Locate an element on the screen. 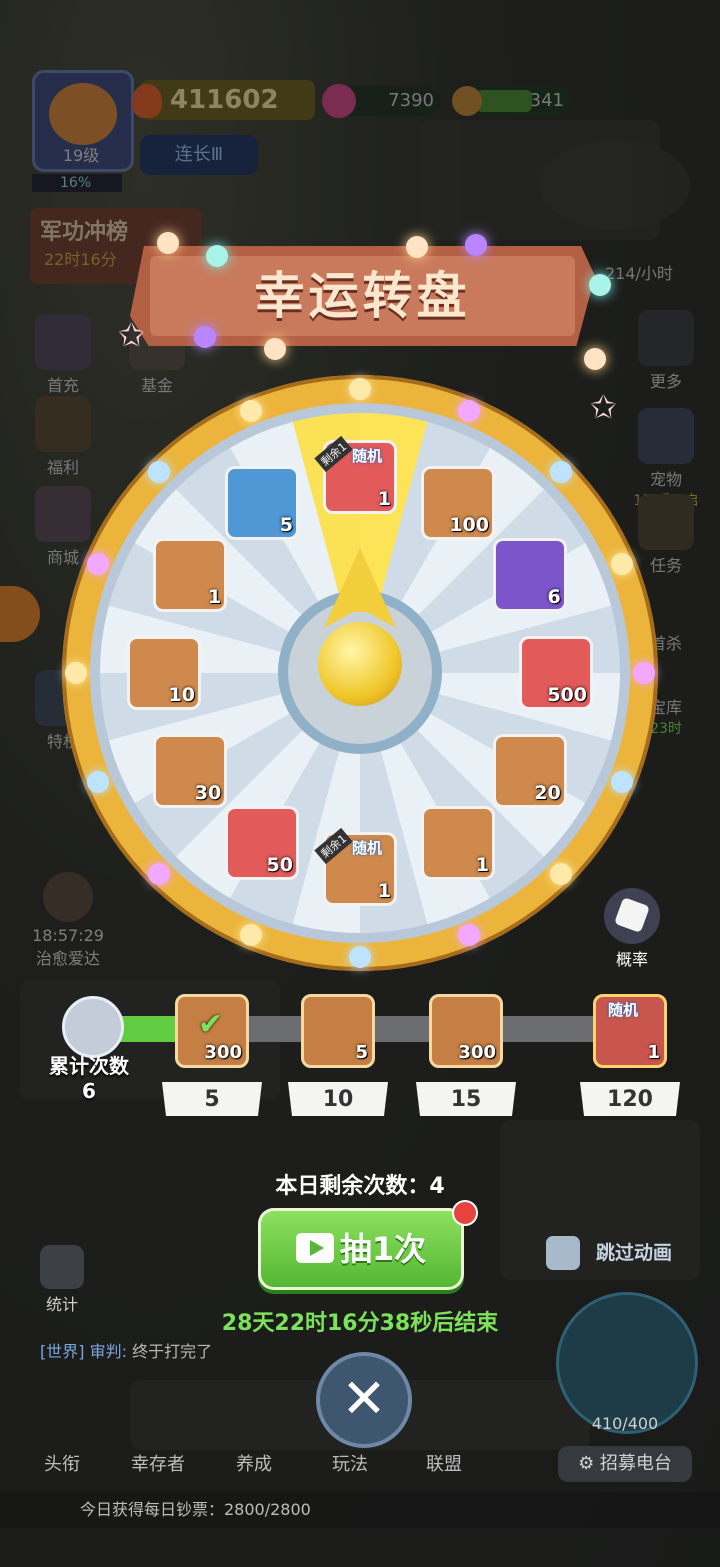 The image size is (720, 1567). dice-icon is located at coordinates (632, 916).